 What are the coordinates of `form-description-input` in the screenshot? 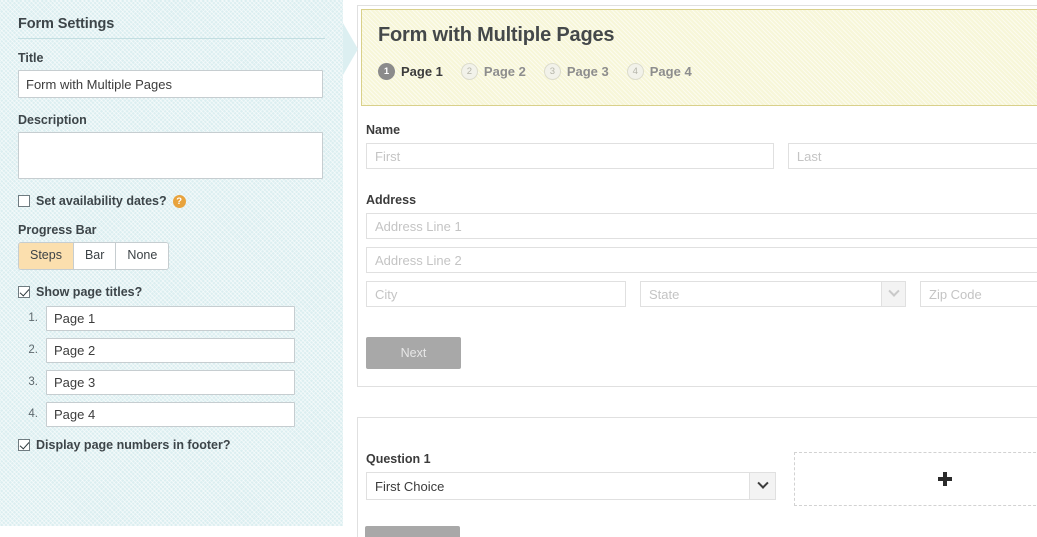 It's located at (170, 155).